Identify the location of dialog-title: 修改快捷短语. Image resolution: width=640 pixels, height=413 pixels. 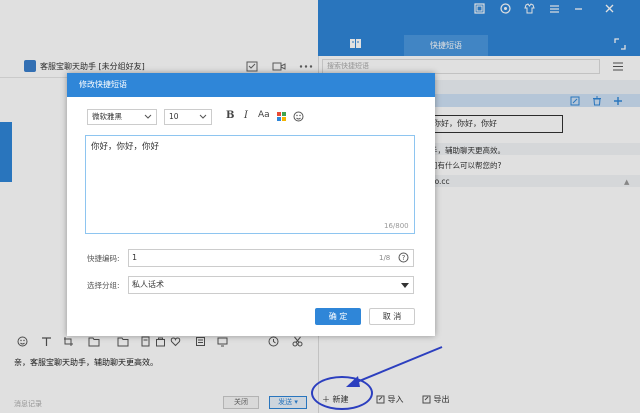
(251, 85).